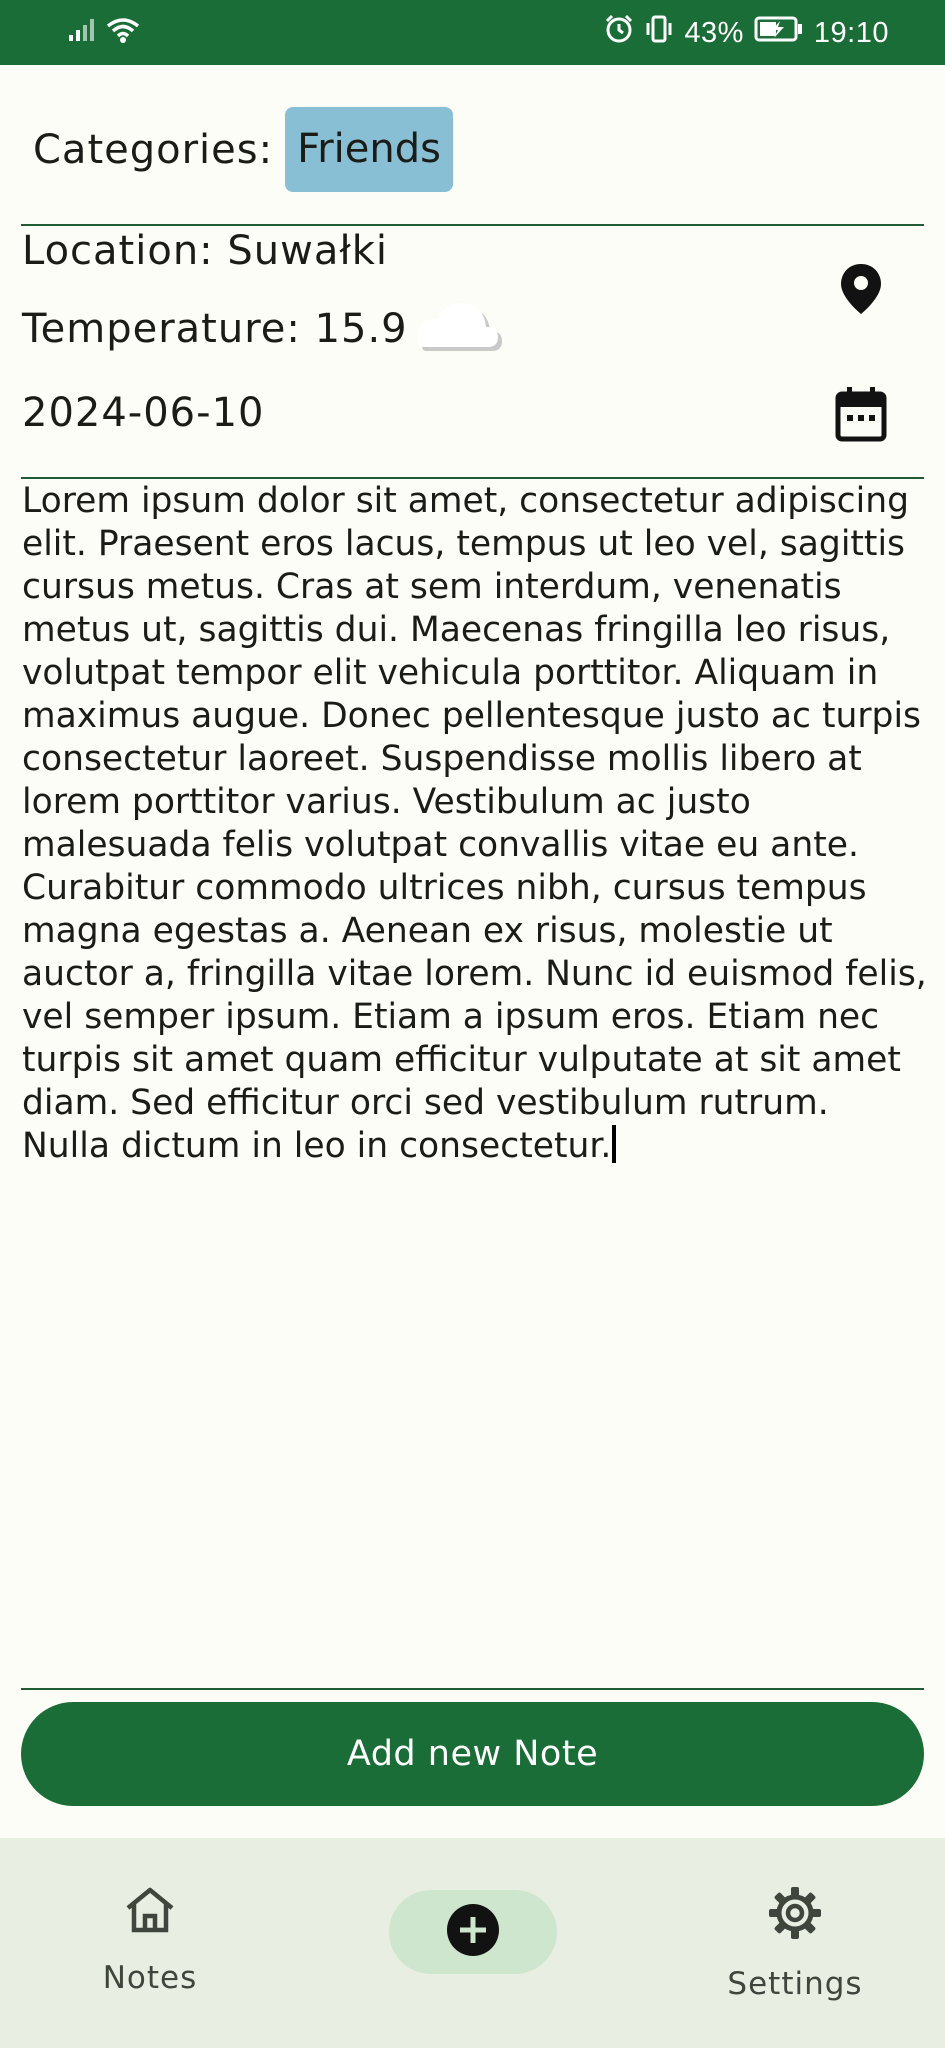  What do you see at coordinates (153, 149) in the screenshot?
I see `categories-label: Categories:` at bounding box center [153, 149].